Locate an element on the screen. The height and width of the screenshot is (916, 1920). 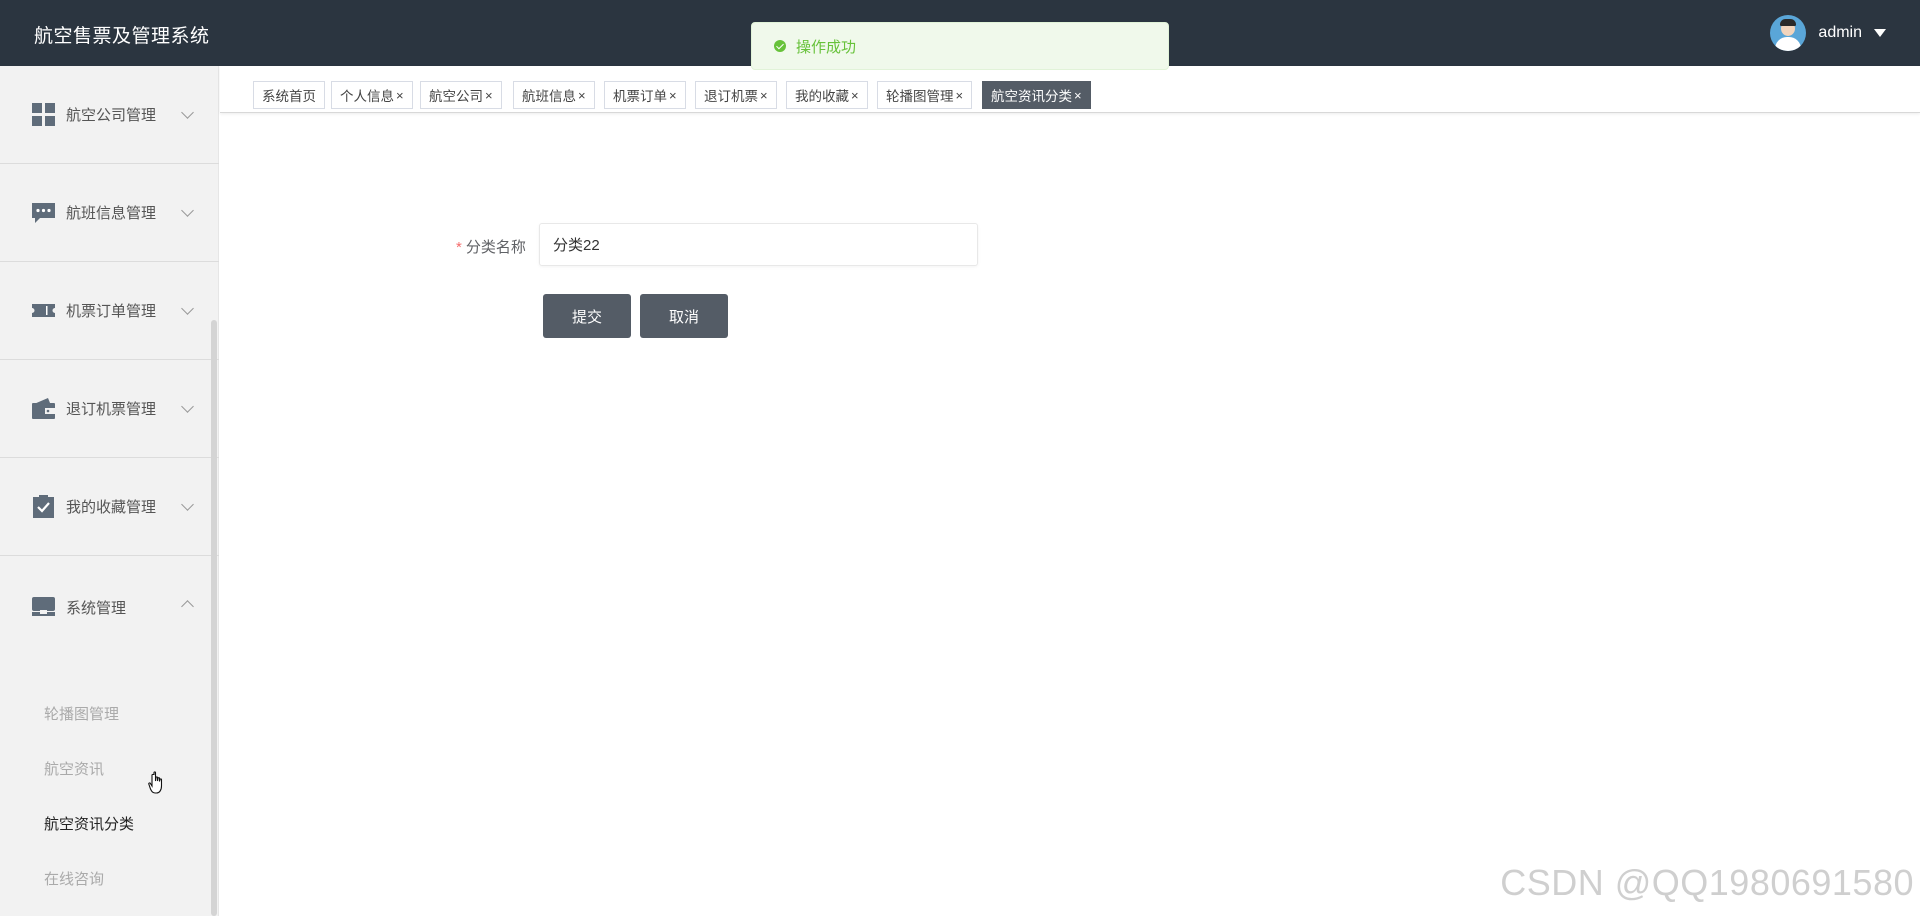
clipboard-check-icon is located at coordinates (43, 506).